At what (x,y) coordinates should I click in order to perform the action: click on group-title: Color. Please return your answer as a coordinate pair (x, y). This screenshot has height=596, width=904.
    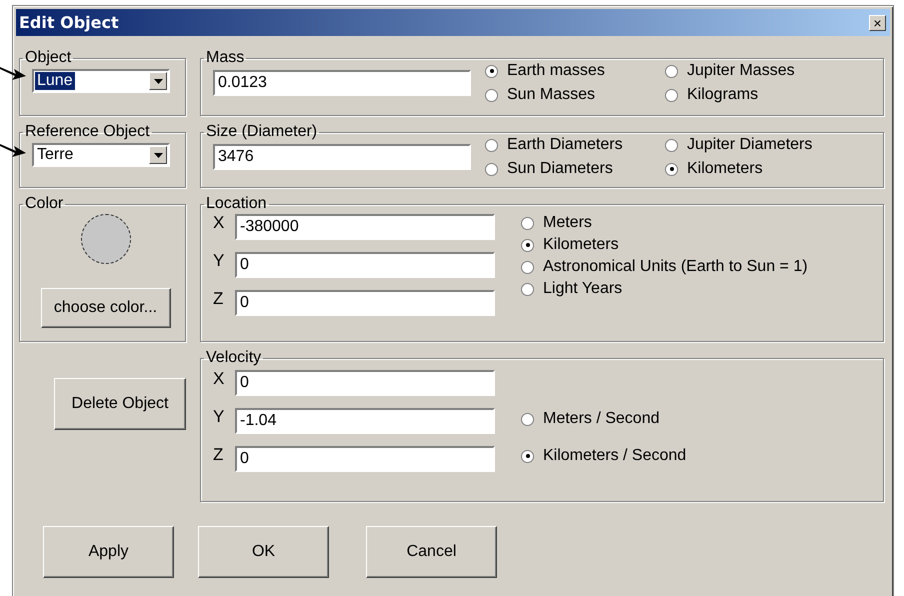
    Looking at the image, I should click on (44, 204).